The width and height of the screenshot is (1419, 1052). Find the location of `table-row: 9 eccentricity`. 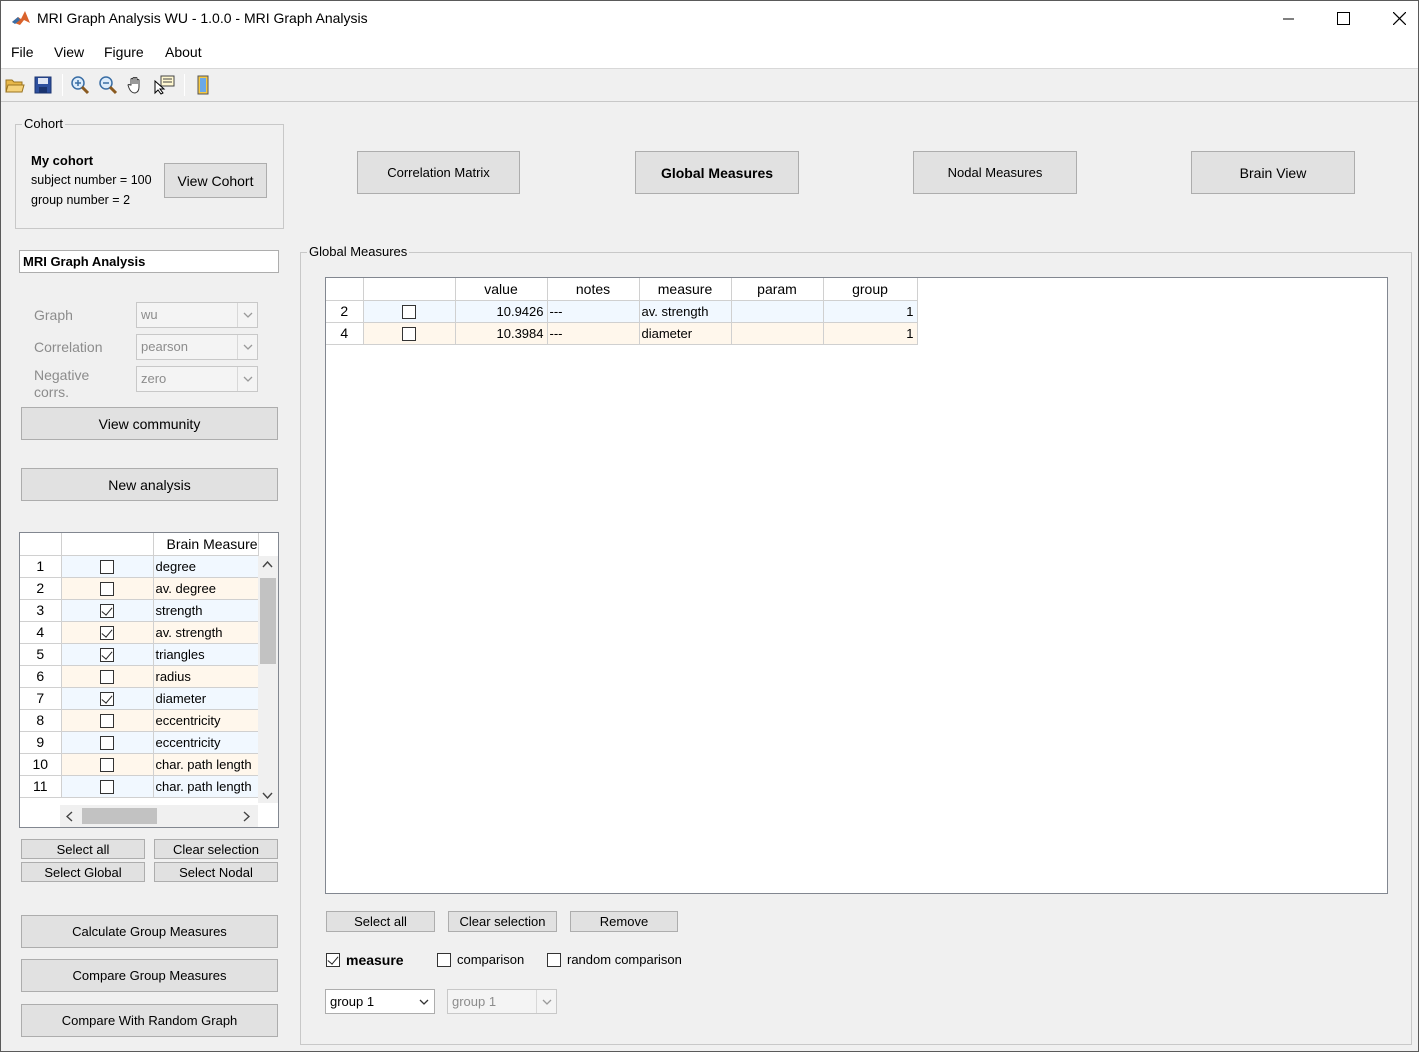

table-row: 9 eccentricity is located at coordinates (139, 742).